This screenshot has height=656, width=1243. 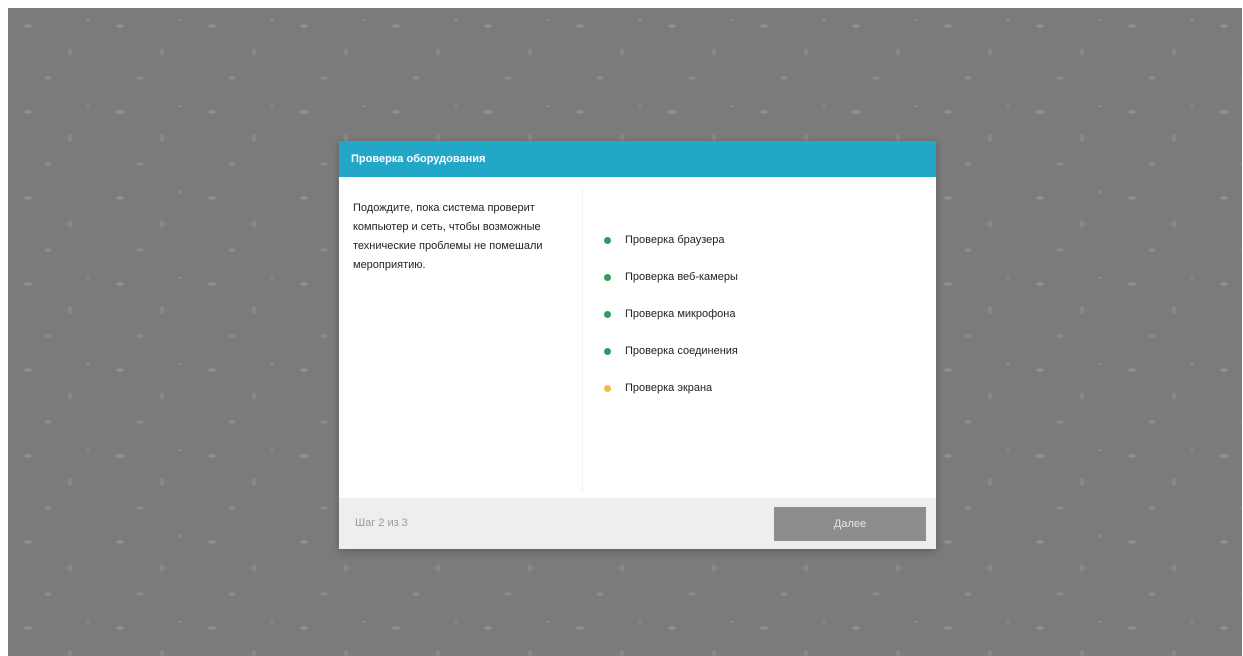 I want to click on step-indicator: Шаг 2 из 3, so click(x=381, y=523).